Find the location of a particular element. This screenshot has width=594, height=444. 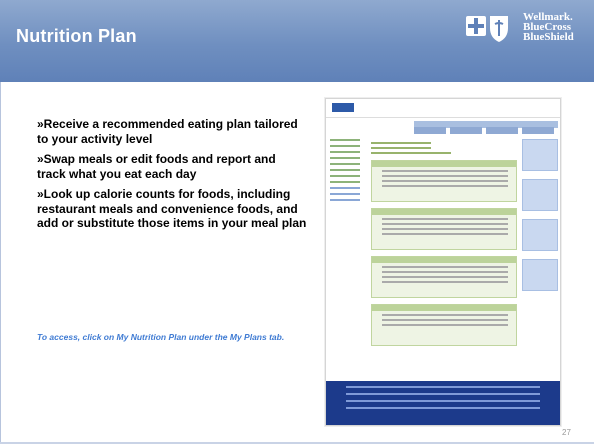

page-number: 27 is located at coordinates (566, 432).